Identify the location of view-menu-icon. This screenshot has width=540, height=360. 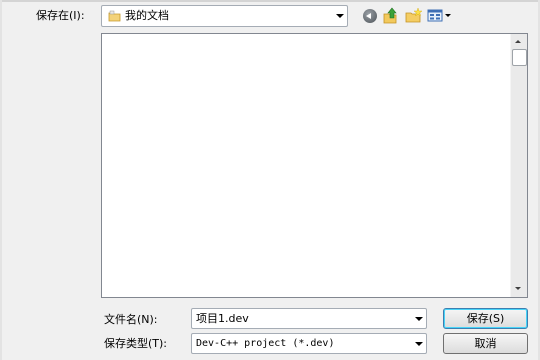
(439, 15).